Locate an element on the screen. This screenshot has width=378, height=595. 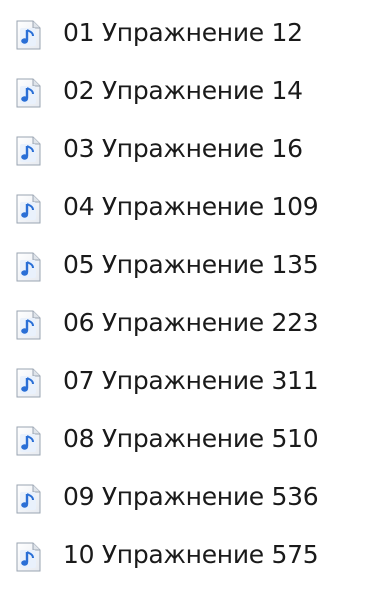
file-item: 01 Упражнение 12 is located at coordinates (189, 33).